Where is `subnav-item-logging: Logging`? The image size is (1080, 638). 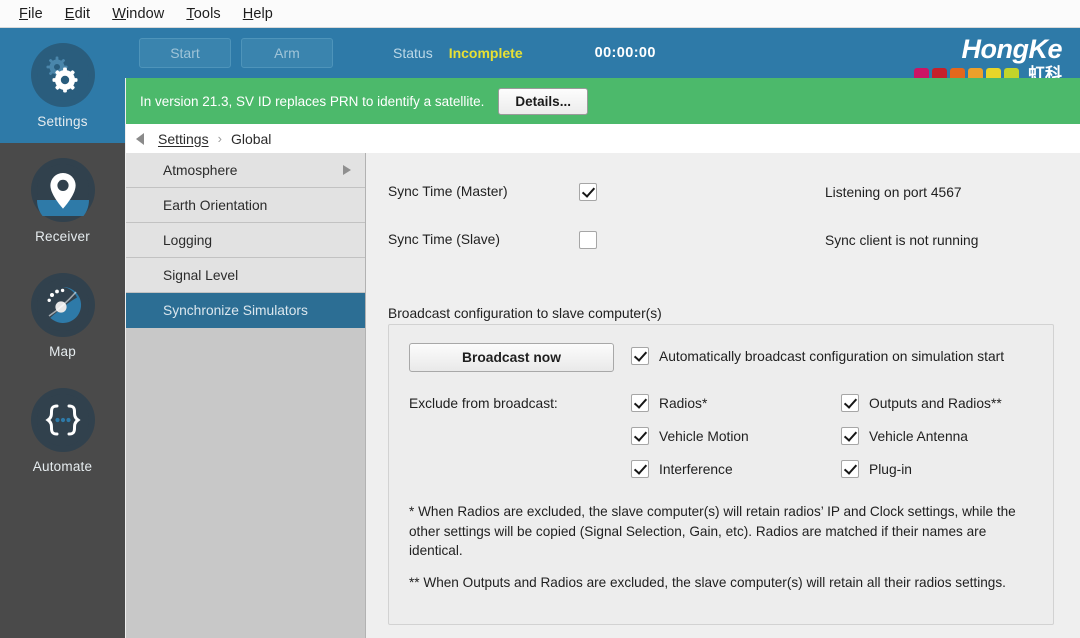
subnav-item-logging: Logging is located at coordinates (245, 240).